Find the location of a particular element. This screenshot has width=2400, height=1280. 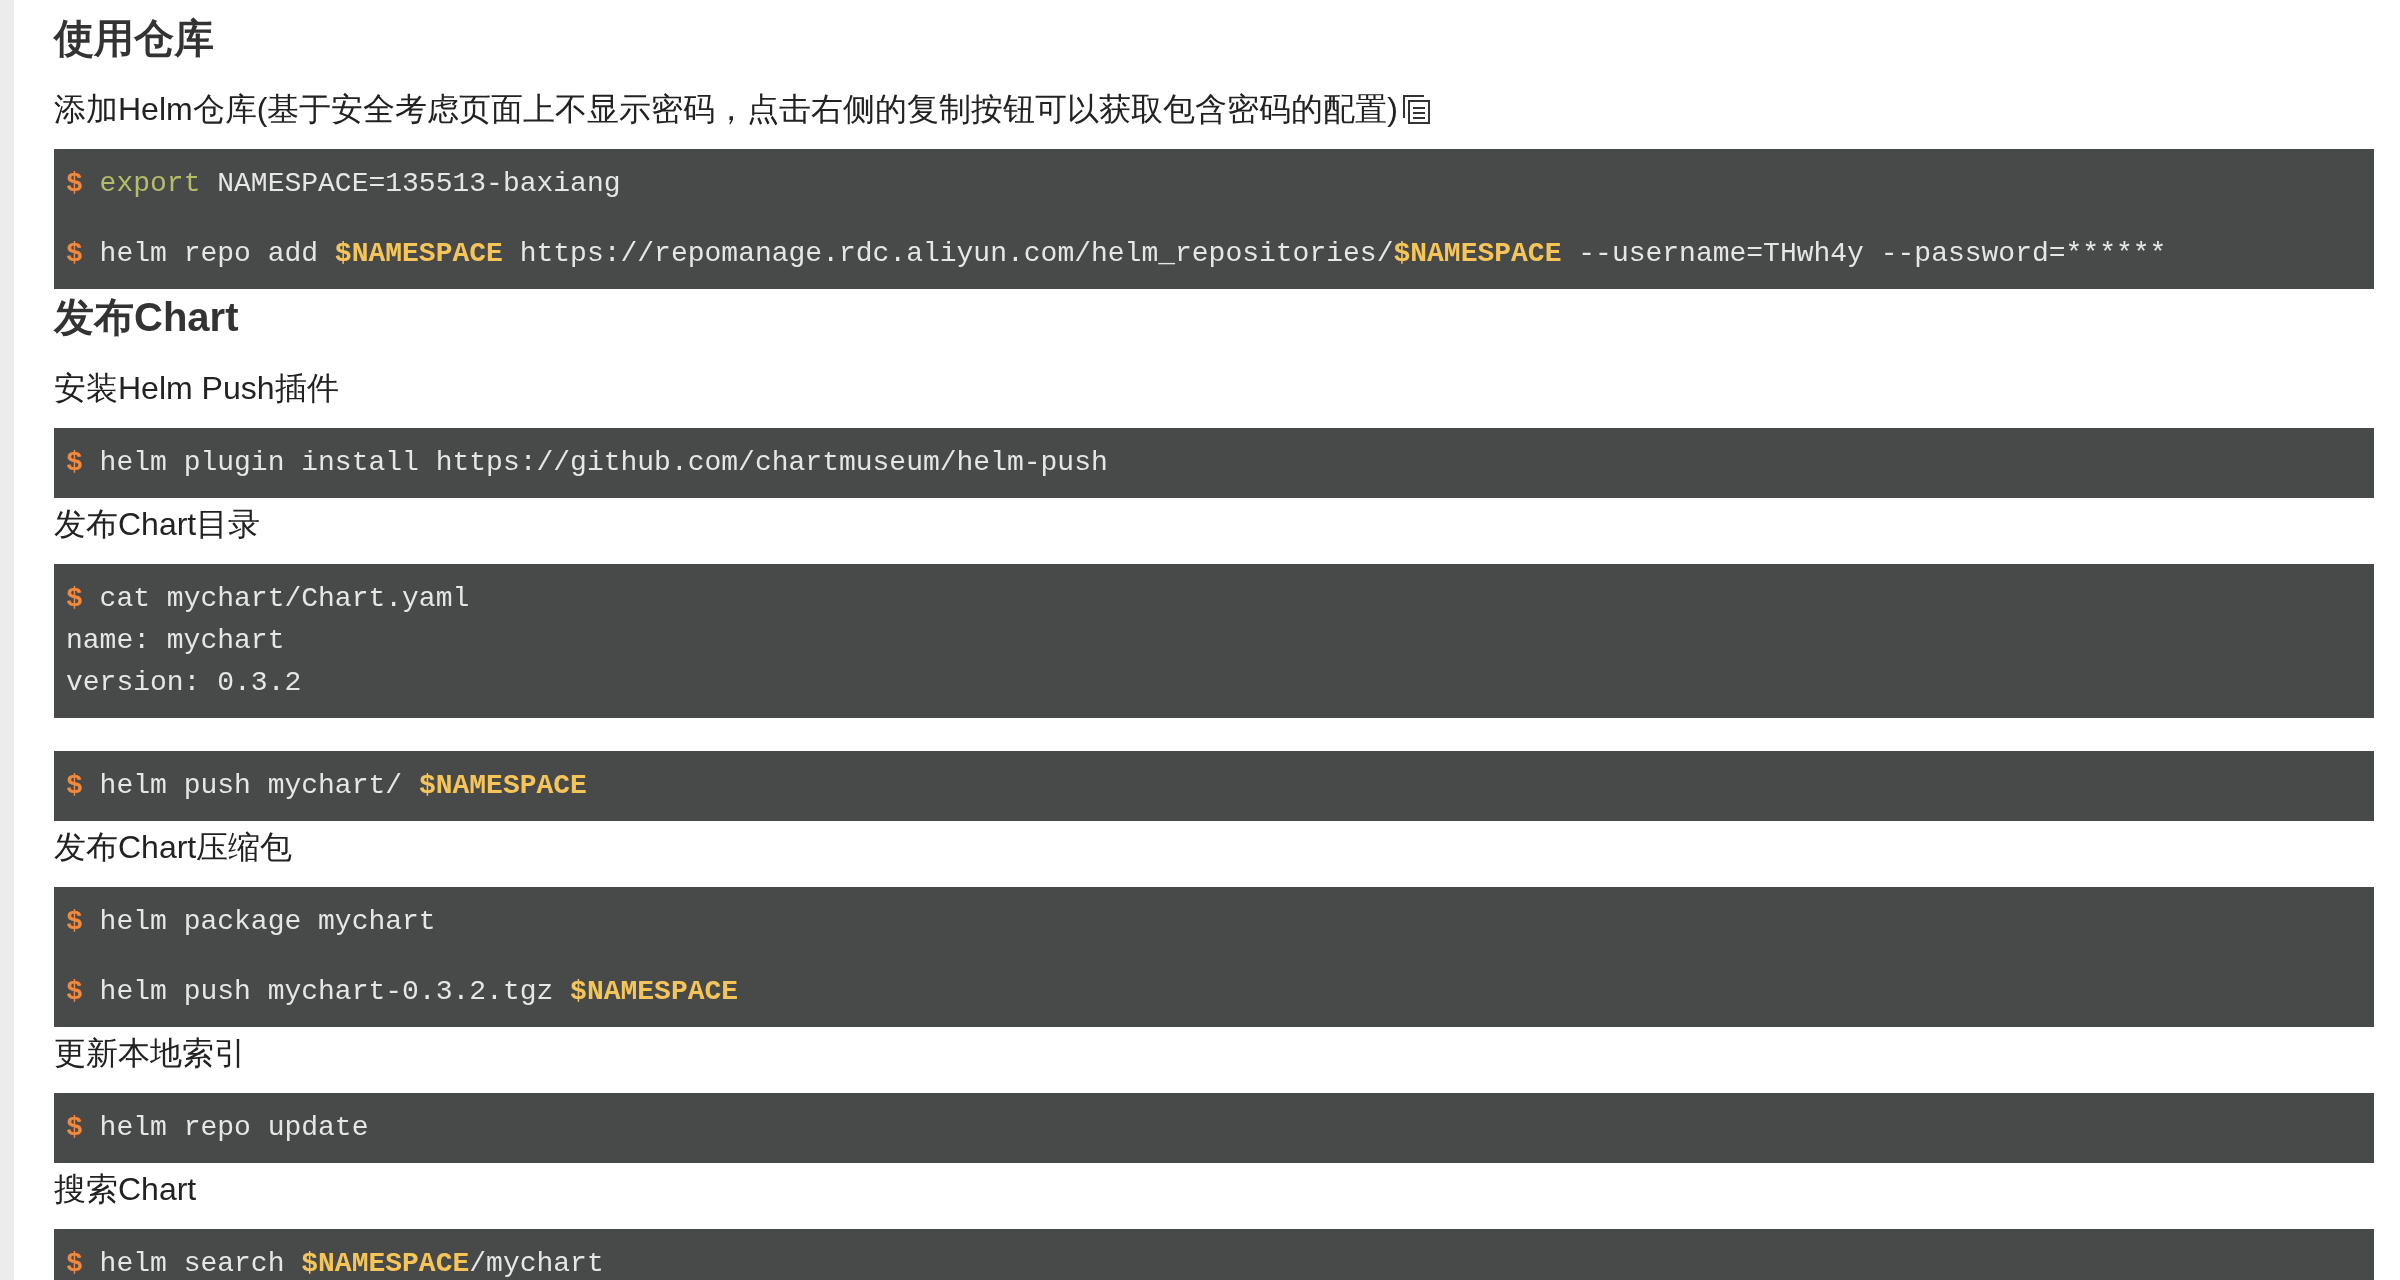

code-line: name: mychart is located at coordinates (175, 641).